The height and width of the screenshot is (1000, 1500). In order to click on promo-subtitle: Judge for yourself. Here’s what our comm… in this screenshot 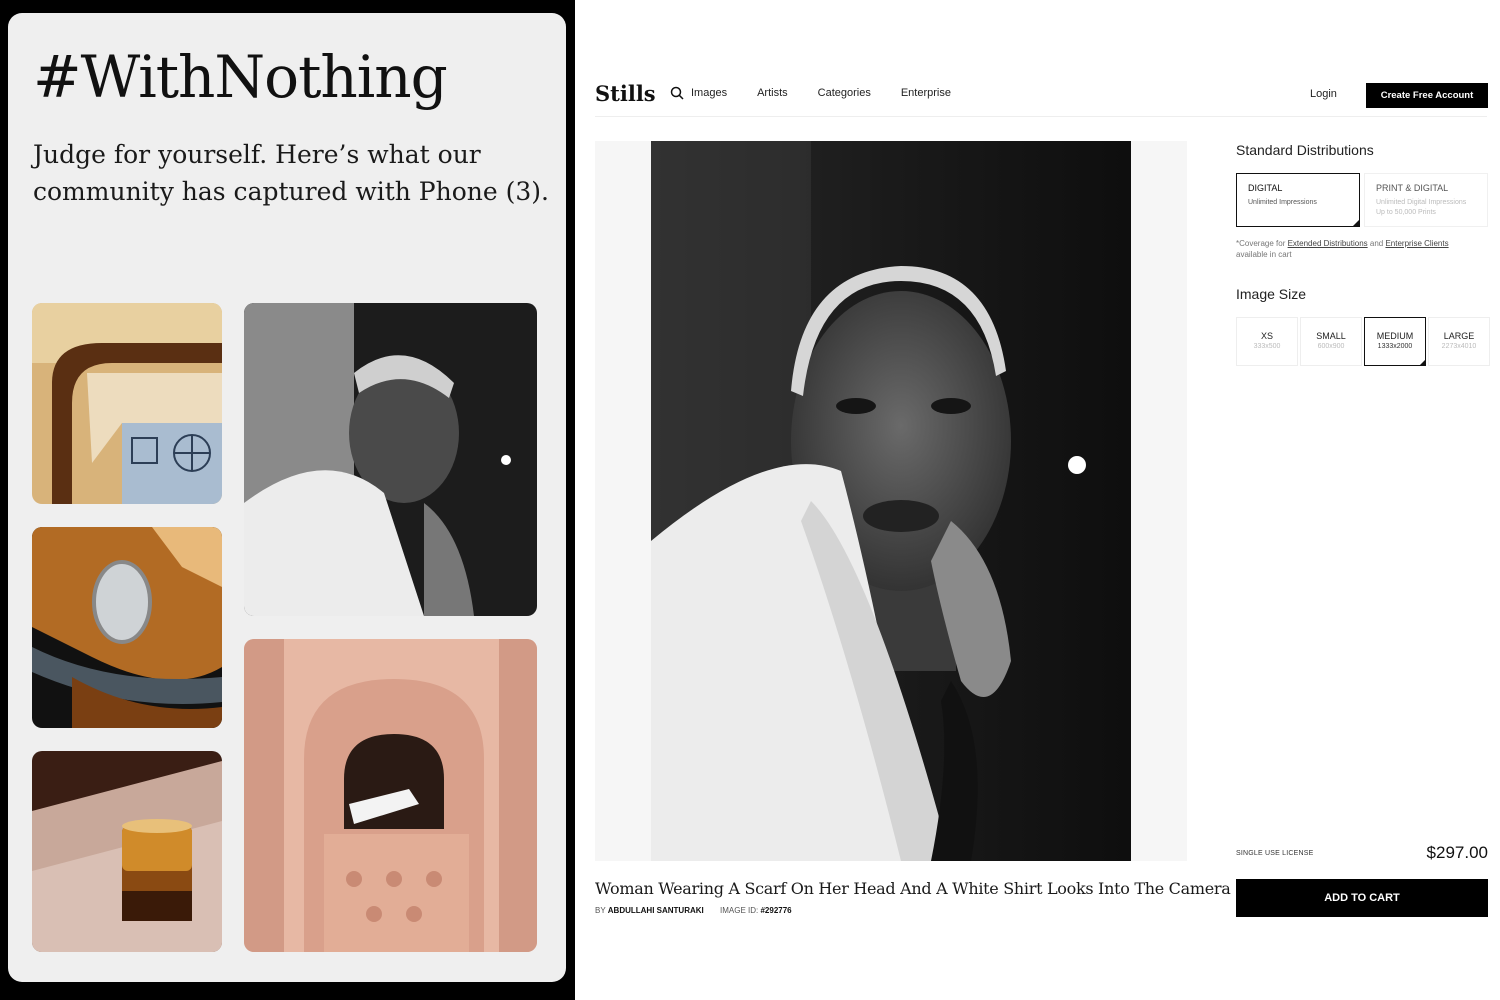, I will do `click(291, 173)`.